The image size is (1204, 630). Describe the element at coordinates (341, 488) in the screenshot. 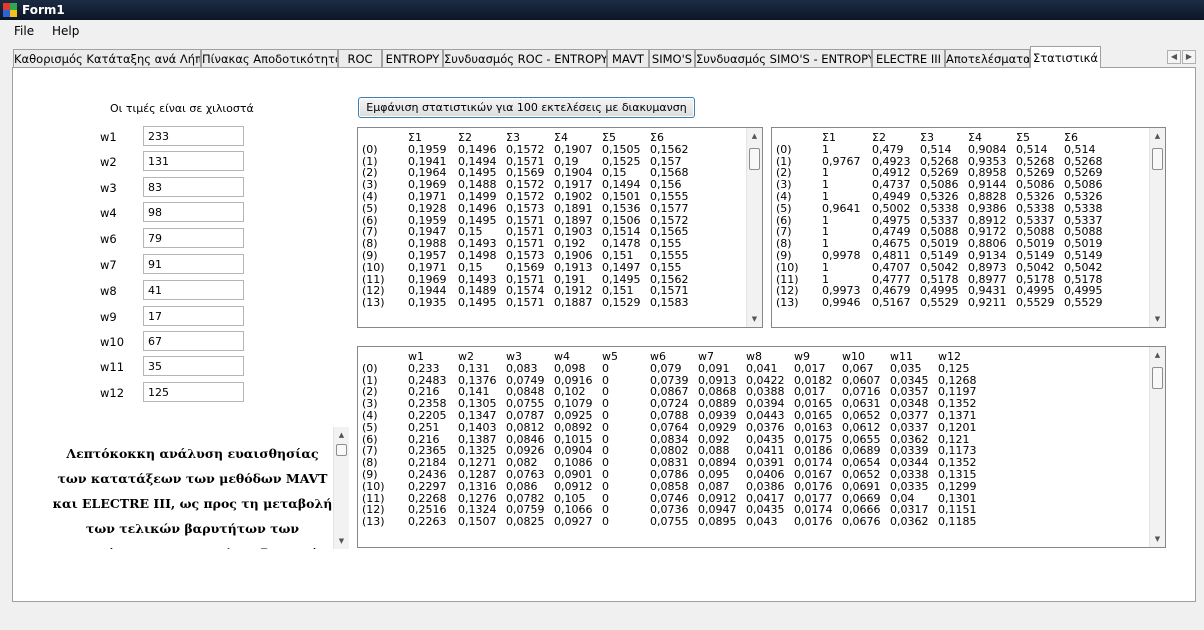

I see `description-scrollbar: ▲ ▼` at that location.